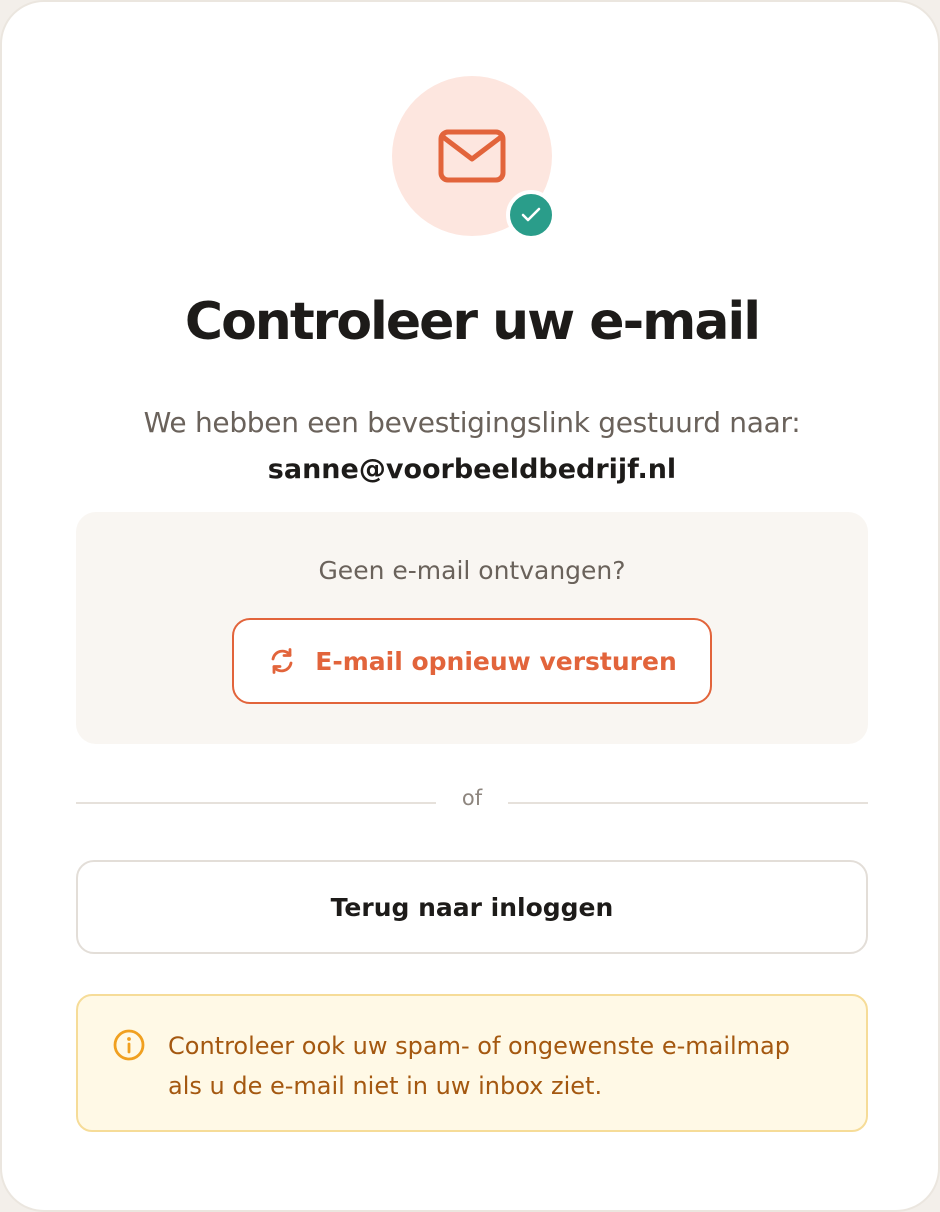 This screenshot has width=940, height=1212. Describe the element at coordinates (282, 661) in the screenshot. I see `refresh-icon` at that location.